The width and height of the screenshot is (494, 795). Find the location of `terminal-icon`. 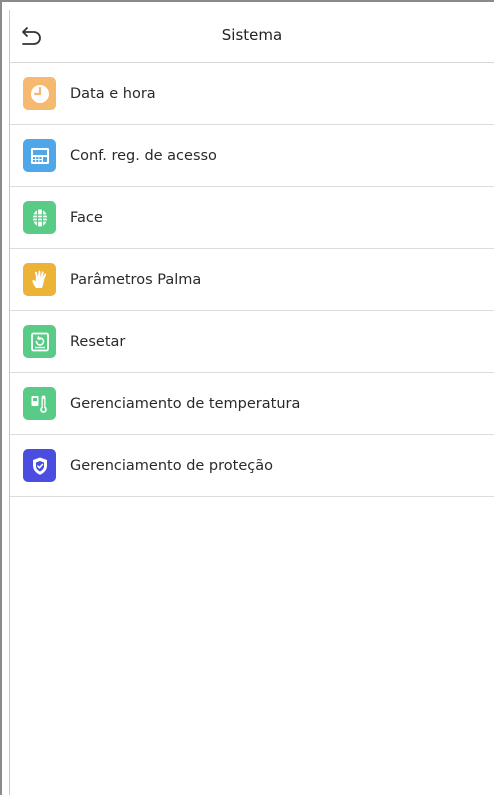

terminal-icon is located at coordinates (39, 155).